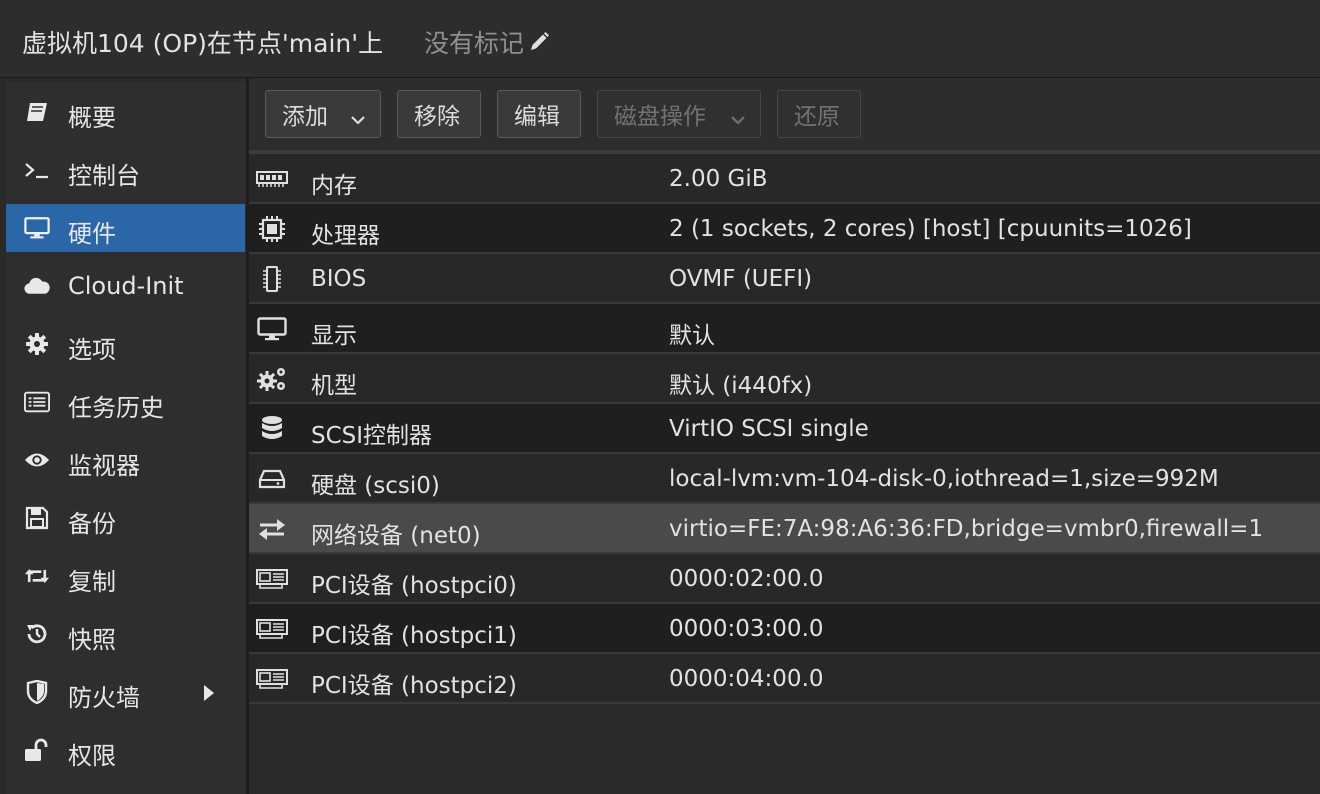 Image resolution: width=1320 pixels, height=794 pixels. Describe the element at coordinates (209, 695) in the screenshot. I see `submenu-arrow-icon` at that location.